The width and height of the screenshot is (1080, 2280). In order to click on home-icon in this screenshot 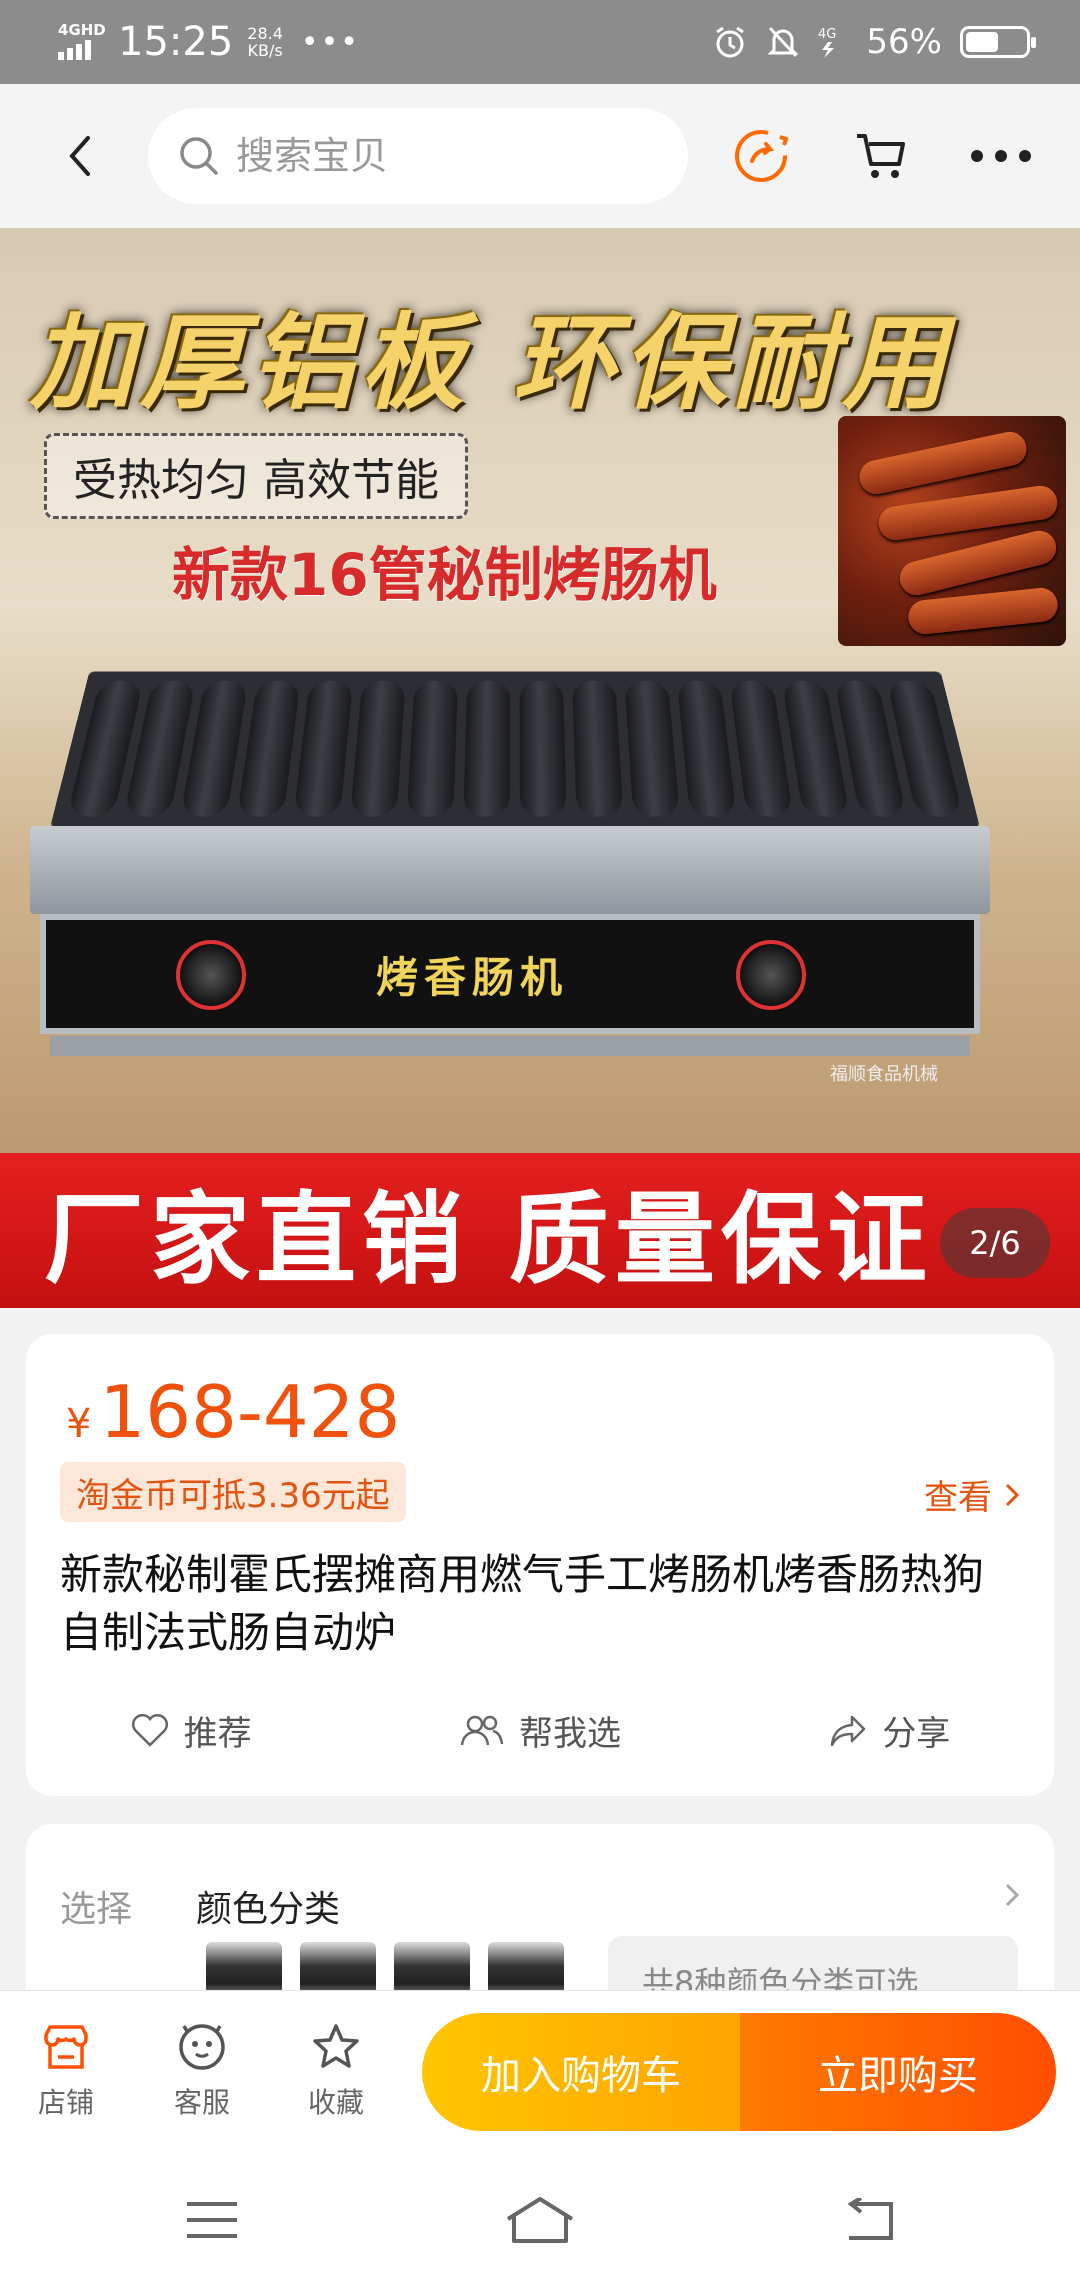, I will do `click(540, 2220)`.